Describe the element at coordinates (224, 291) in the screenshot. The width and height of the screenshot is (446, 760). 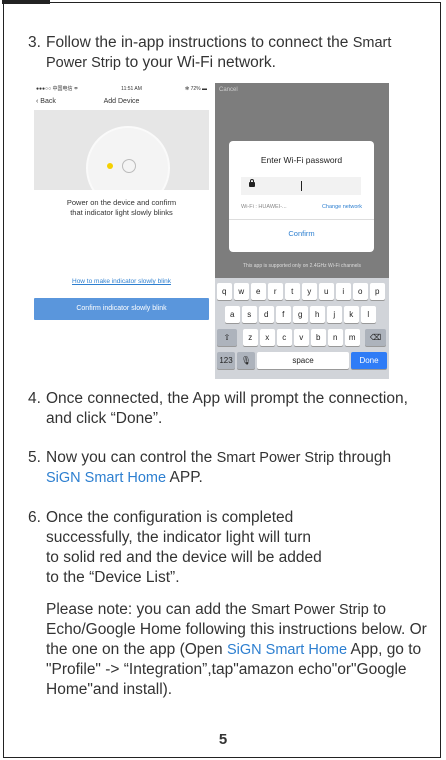
I see `key-q: q` at that location.